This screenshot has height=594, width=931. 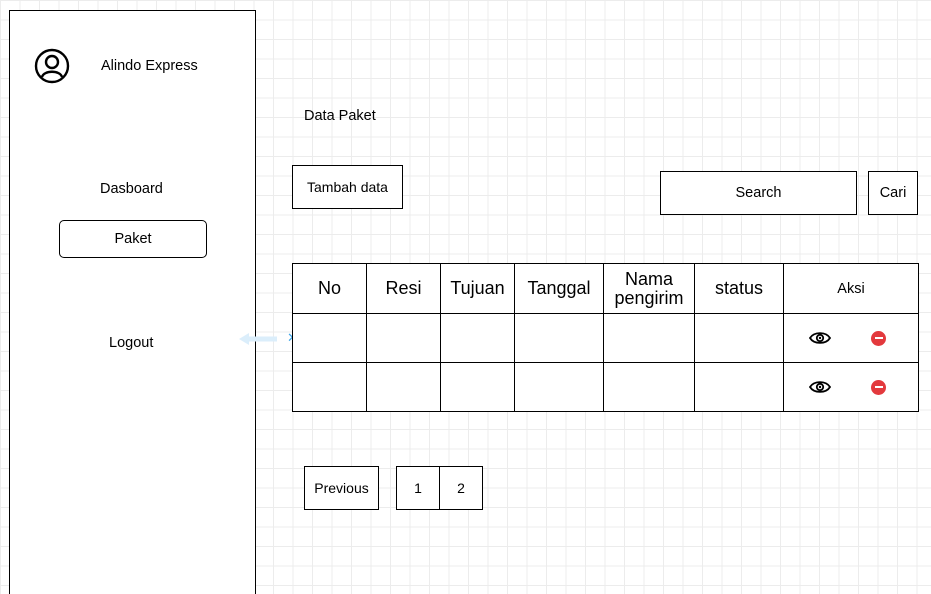 I want to click on header-label: No, so click(x=329, y=288).